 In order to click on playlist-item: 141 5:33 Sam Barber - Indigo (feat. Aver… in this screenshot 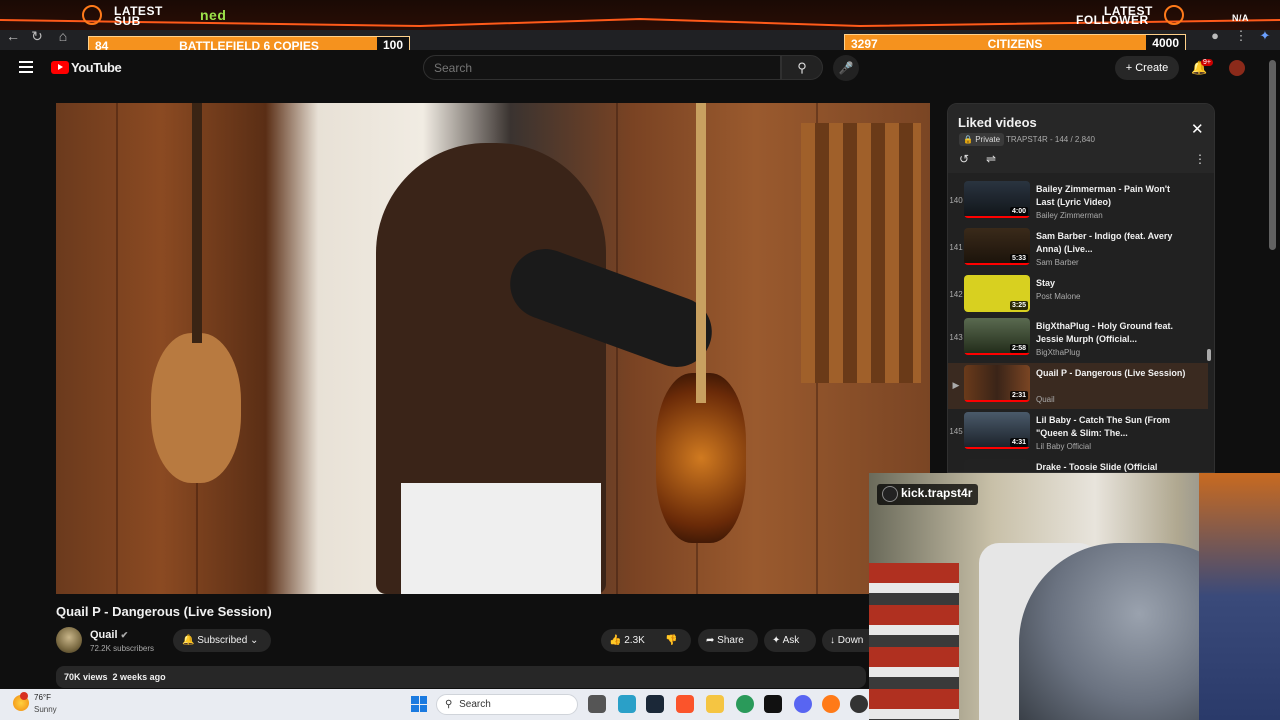, I will do `click(1078, 249)`.